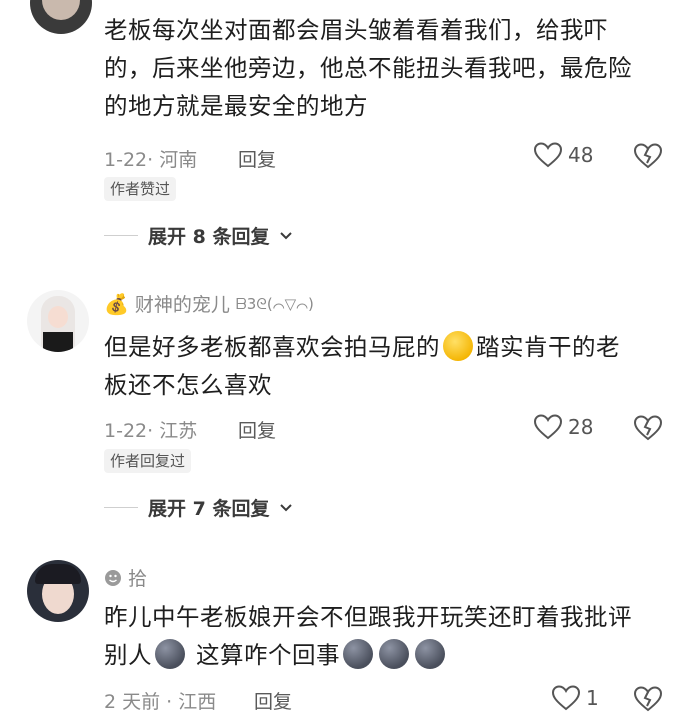 This screenshot has height=717, width=690. What do you see at coordinates (125, 577) in the screenshot?
I see `username: 拾` at bounding box center [125, 577].